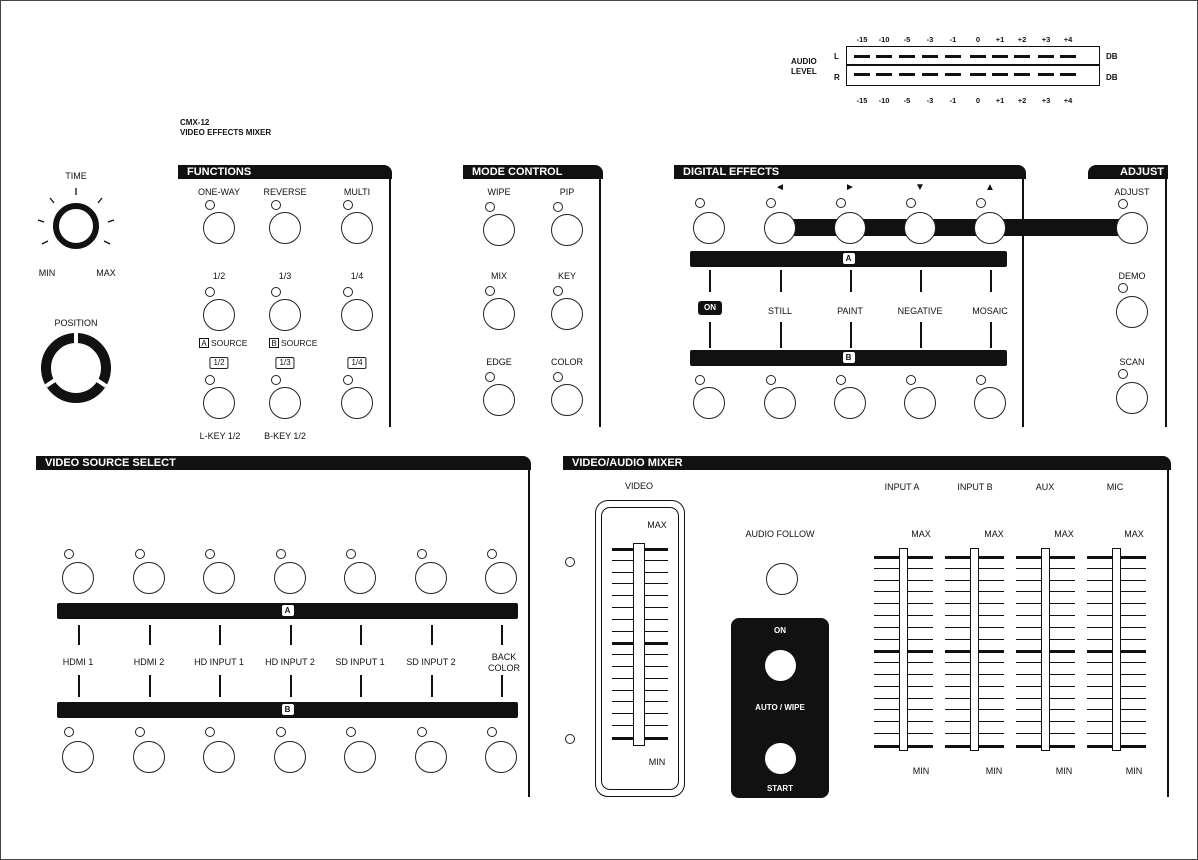 This screenshot has width=1198, height=860. I want to click on source-a-badge: A, so click(204, 343).